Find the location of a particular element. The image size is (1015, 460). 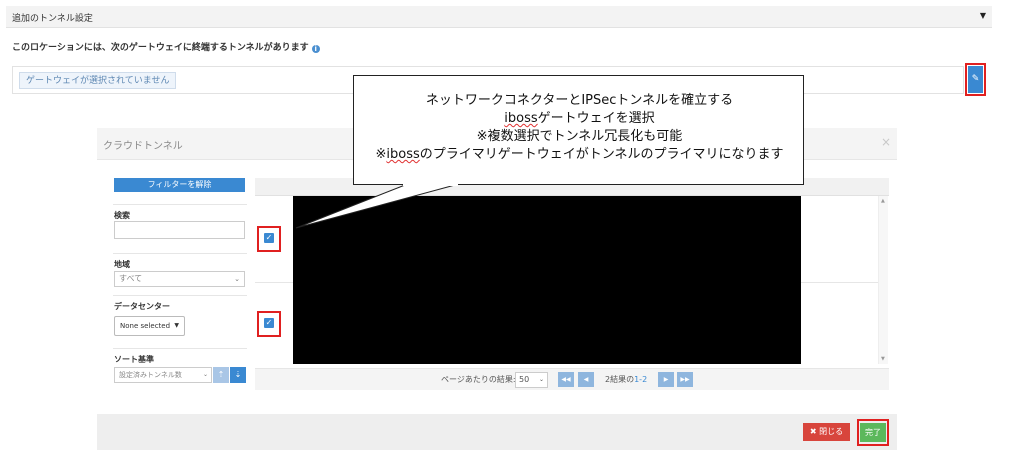

sort-descending-button: ⇣ is located at coordinates (238, 375).